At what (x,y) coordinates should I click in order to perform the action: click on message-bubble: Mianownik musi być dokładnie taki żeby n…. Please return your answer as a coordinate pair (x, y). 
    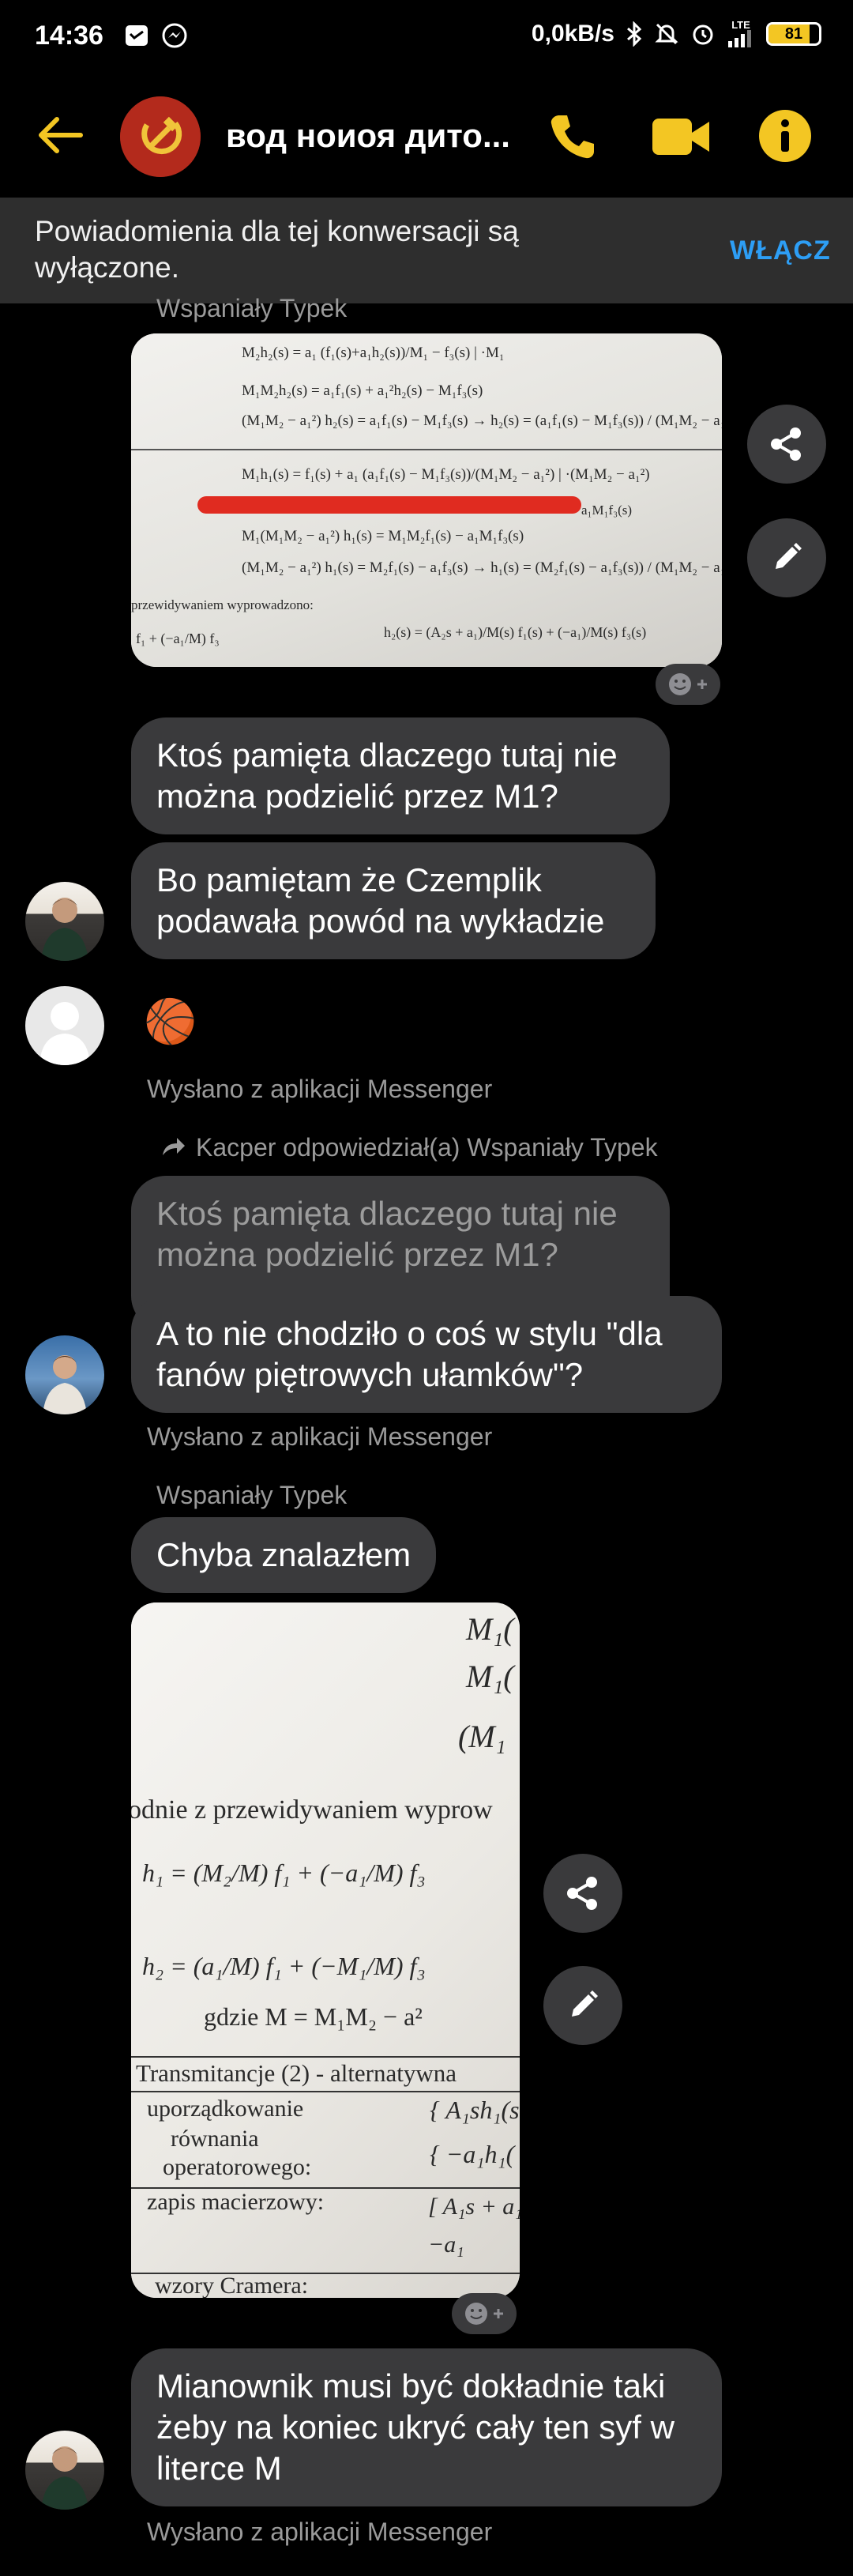
    Looking at the image, I should click on (426, 2427).